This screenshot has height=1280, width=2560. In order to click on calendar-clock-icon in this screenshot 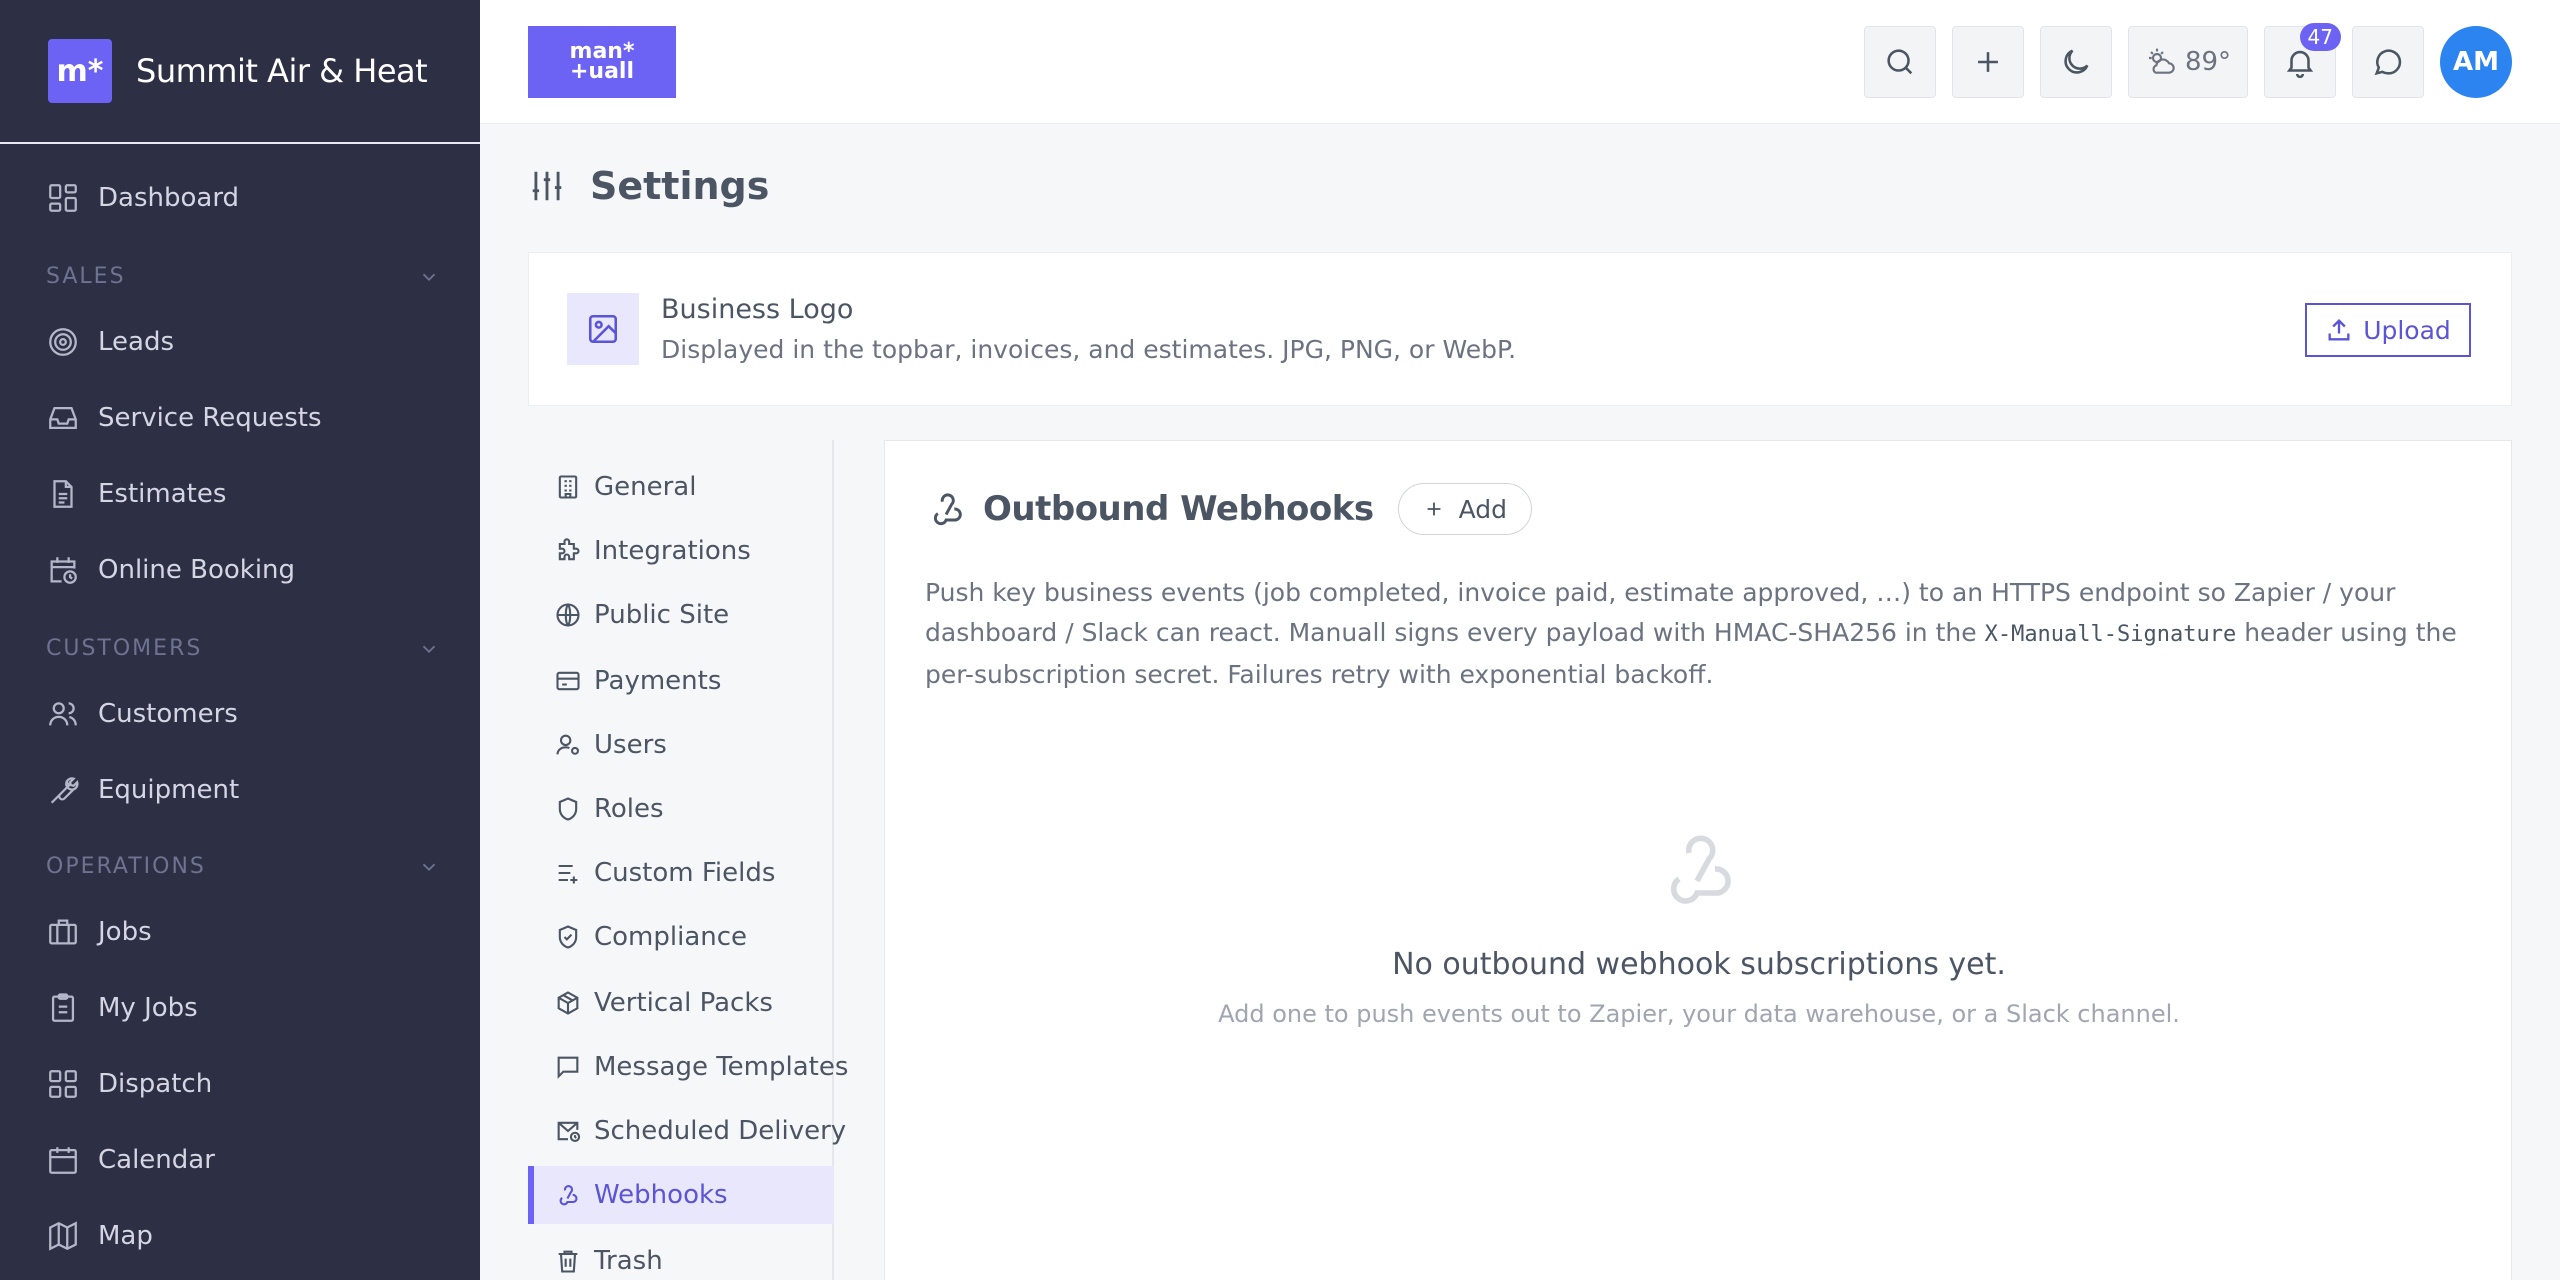, I will do `click(63, 570)`.